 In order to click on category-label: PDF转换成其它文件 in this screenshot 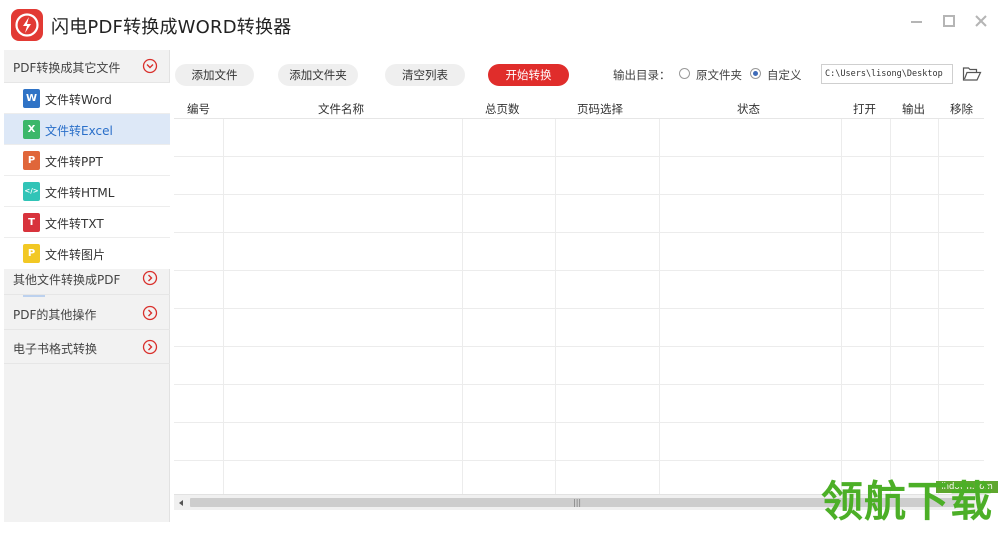, I will do `click(67, 68)`.